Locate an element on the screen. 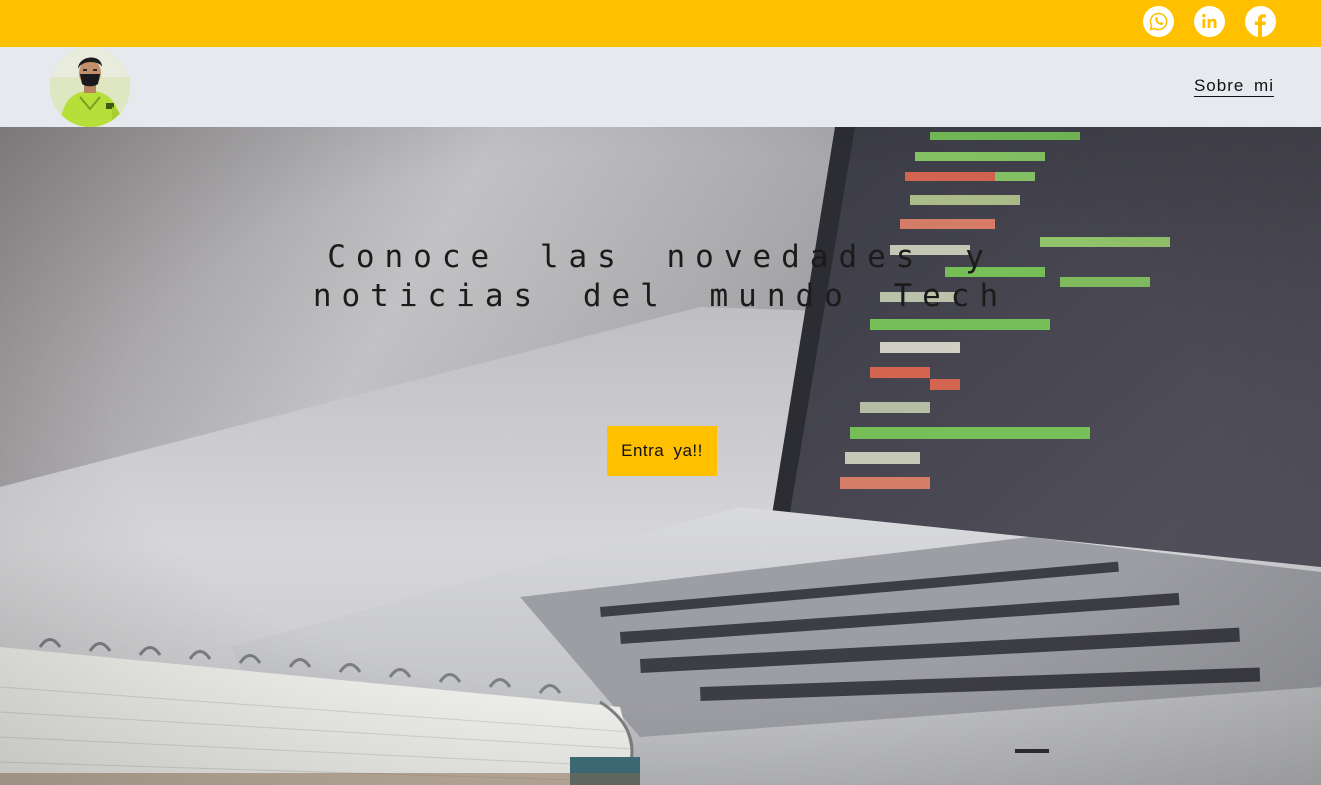 This screenshot has width=1321, height=785. navbar: Sobre mi is located at coordinates (660, 87).